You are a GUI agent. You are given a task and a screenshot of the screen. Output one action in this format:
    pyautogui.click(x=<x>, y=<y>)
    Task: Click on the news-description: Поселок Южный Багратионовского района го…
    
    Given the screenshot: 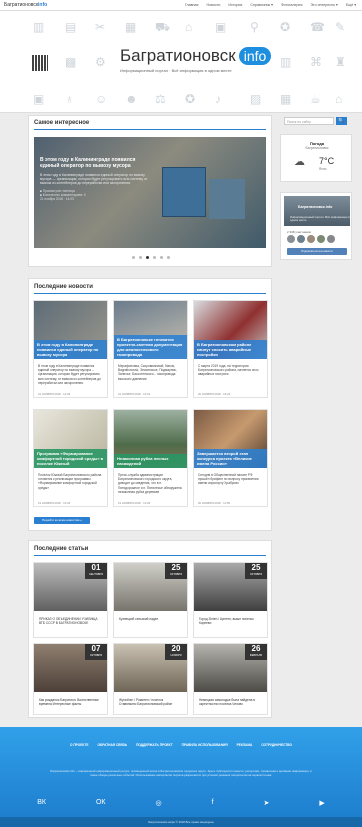 What is the action you would take?
    pyautogui.click(x=70, y=481)
    